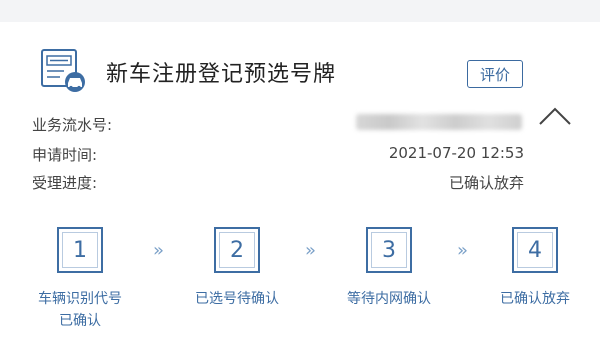  What do you see at coordinates (389, 250) in the screenshot?
I see `step-3-box: 3` at bounding box center [389, 250].